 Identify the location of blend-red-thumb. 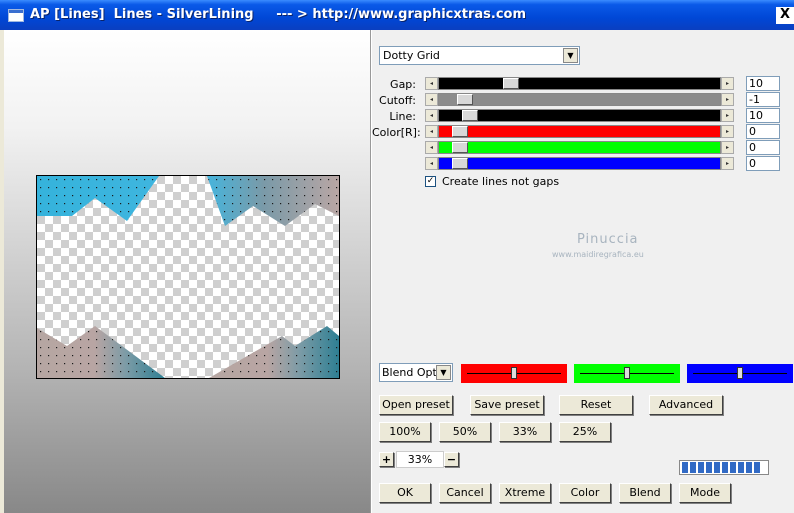
(514, 373).